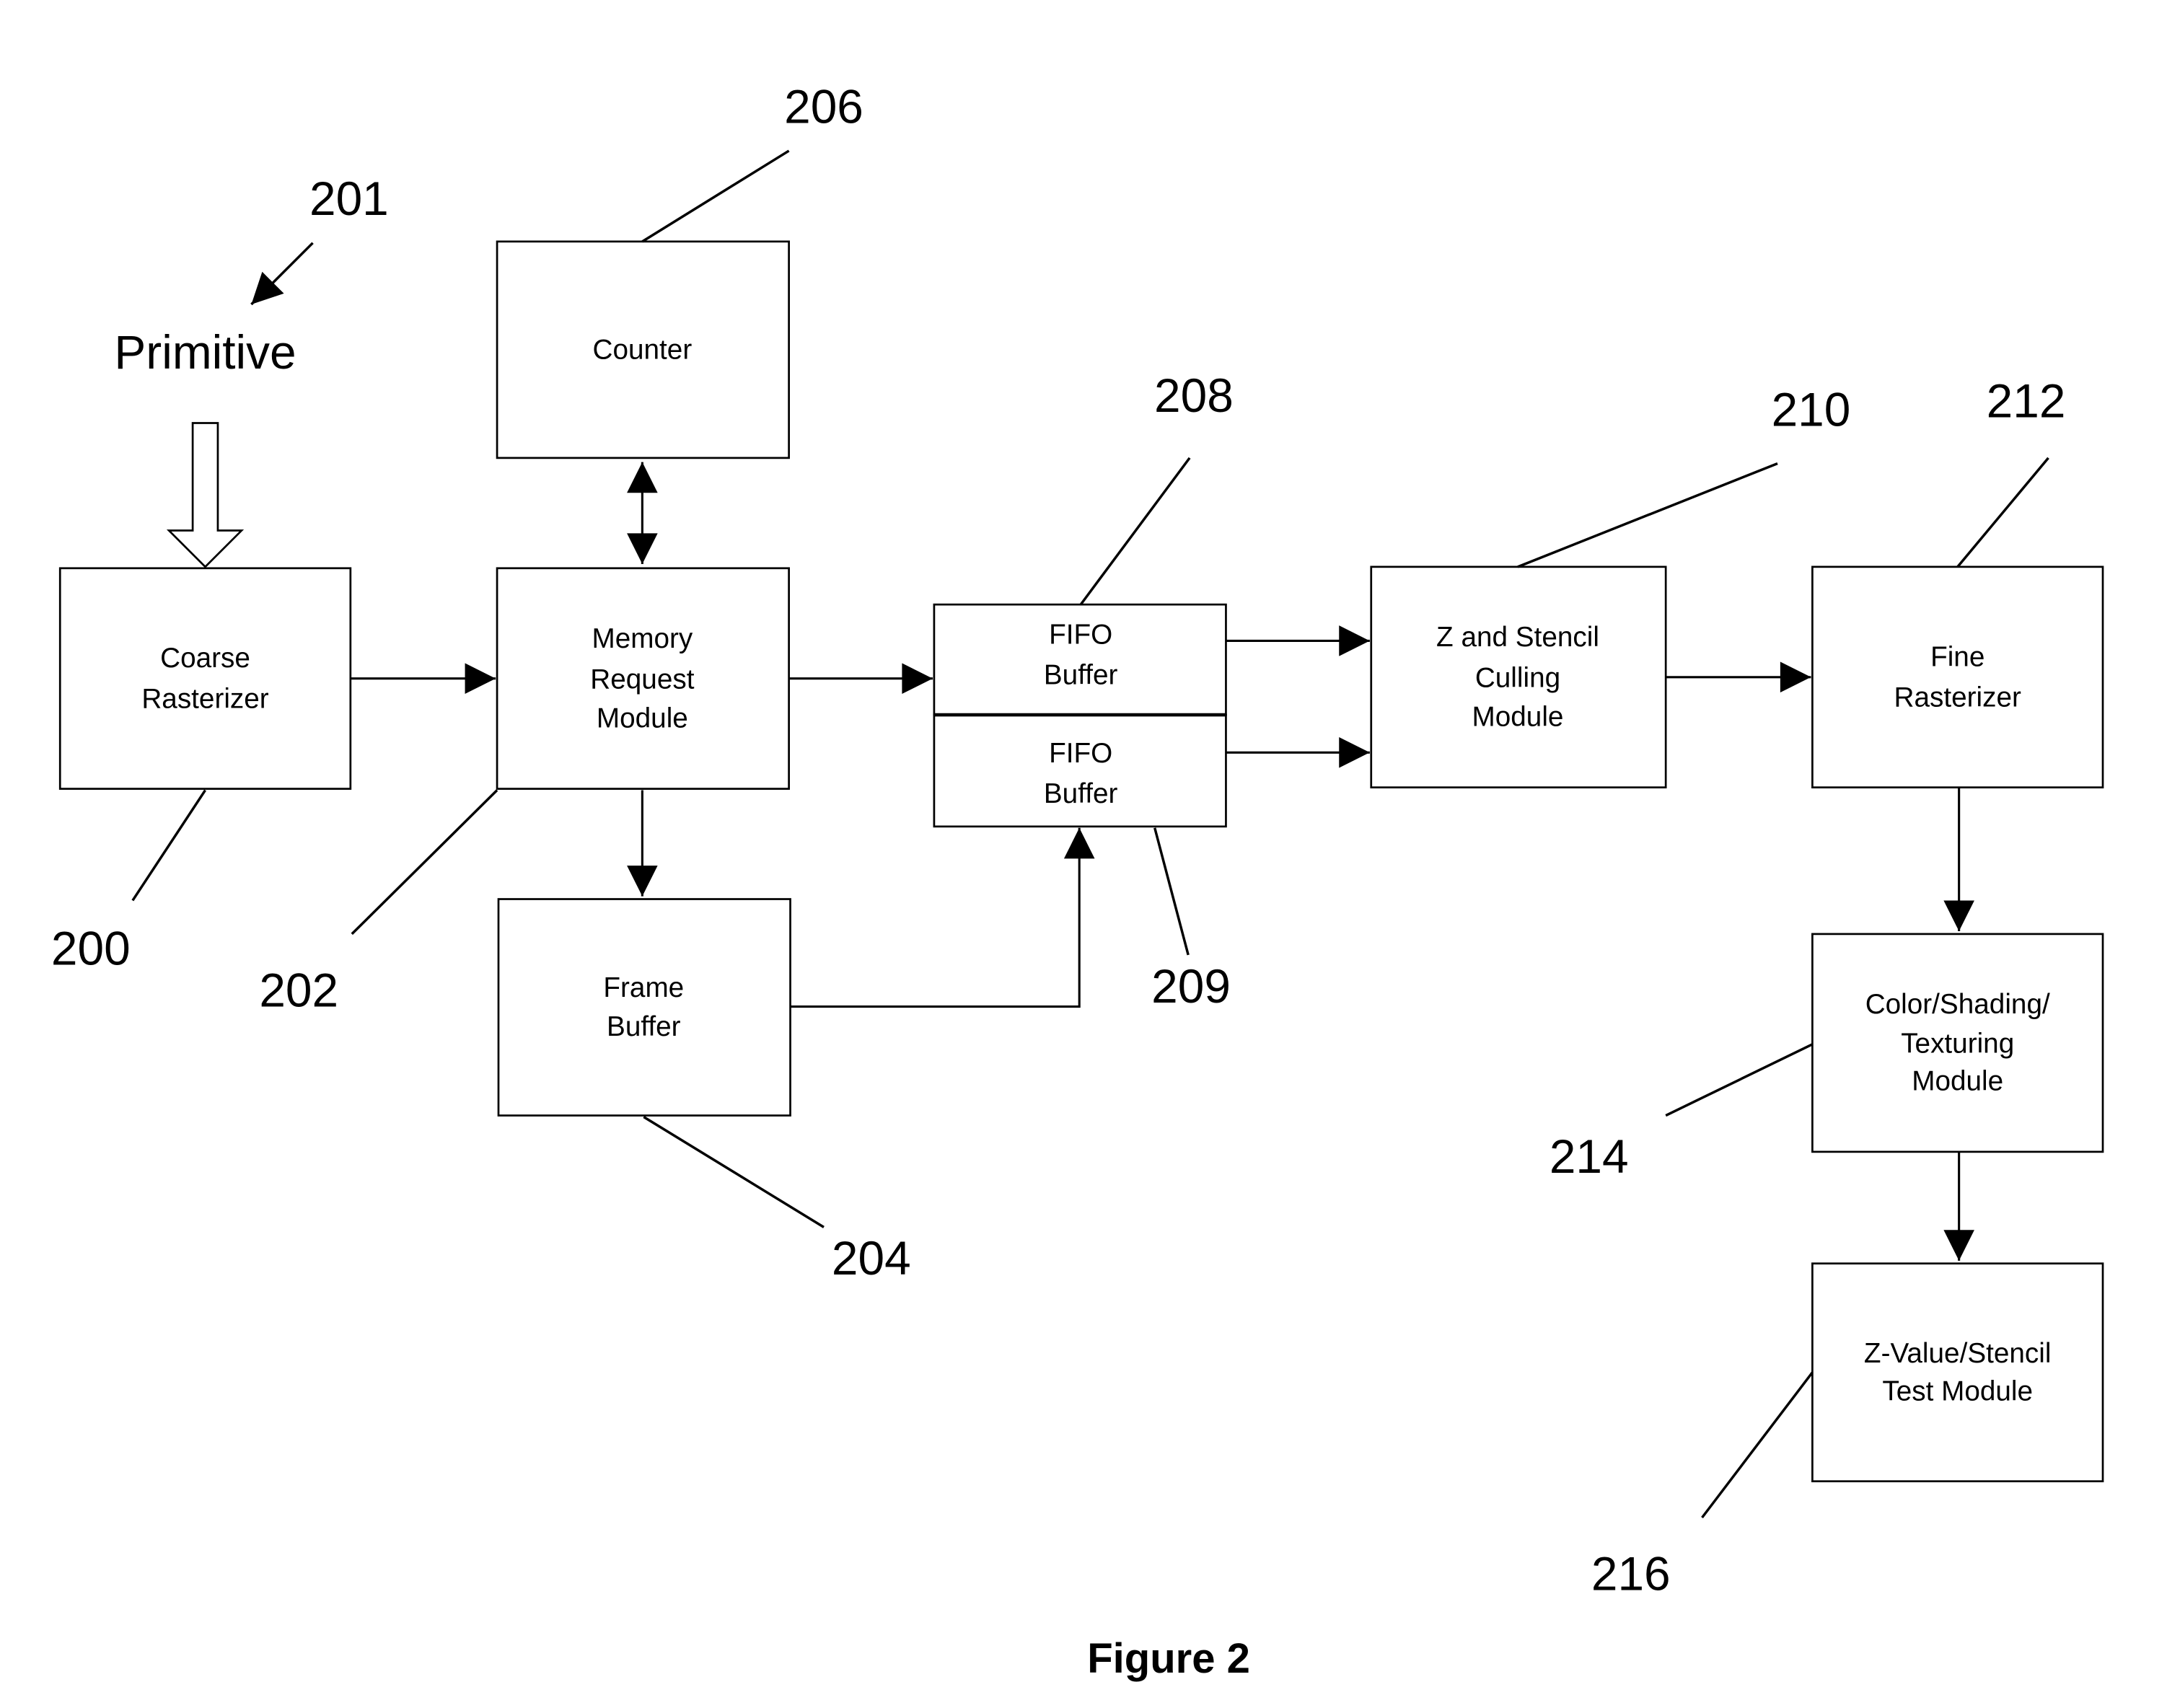 The image size is (2167, 1708). Describe the element at coordinates (1589, 1156) in the screenshot. I see `ref-214: 214` at that location.